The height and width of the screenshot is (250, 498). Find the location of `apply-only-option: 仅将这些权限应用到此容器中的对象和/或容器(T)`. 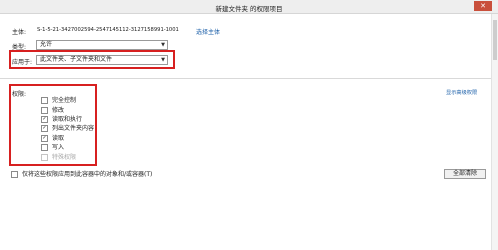

apply-only-option: 仅将这些权限应用到此容器中的对象和/或容器(T) is located at coordinates (81, 175).